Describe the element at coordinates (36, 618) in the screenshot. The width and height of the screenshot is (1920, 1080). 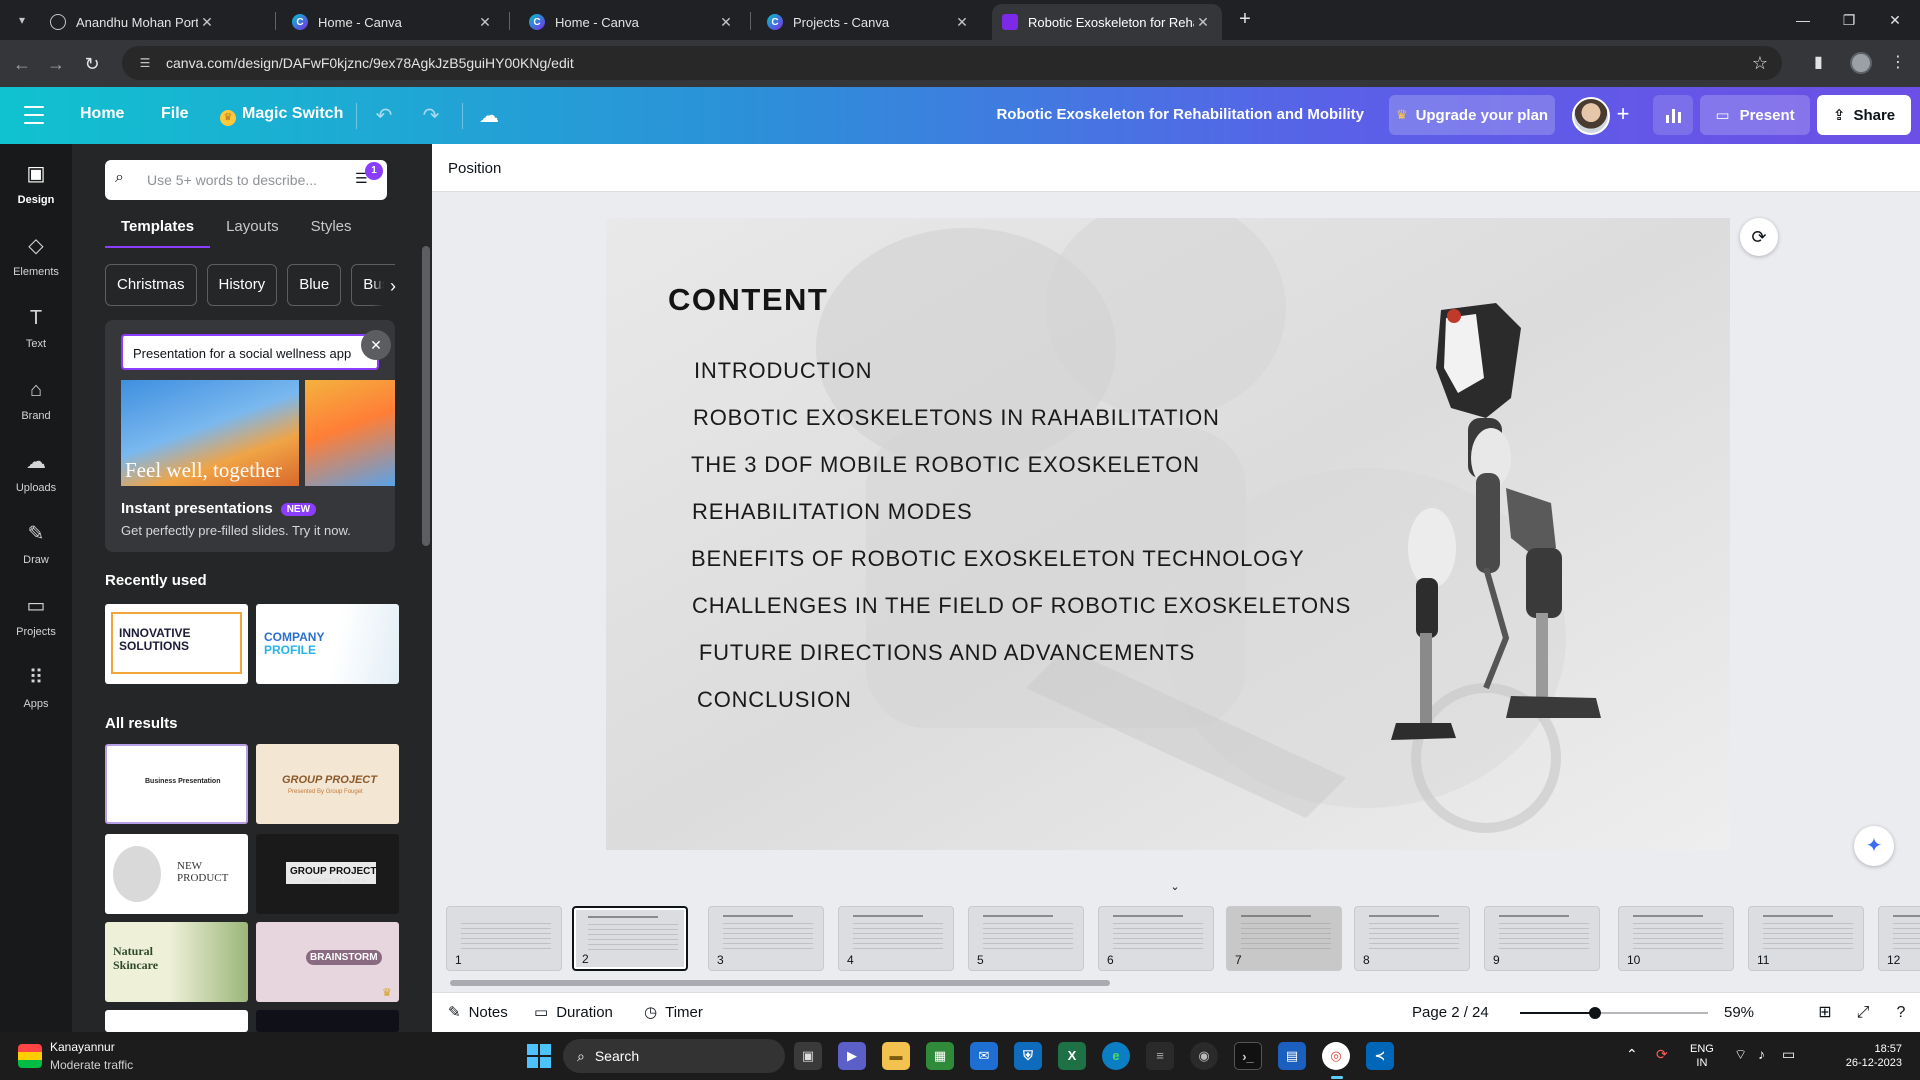
I see `rail-projects: ▭ Projects` at that location.